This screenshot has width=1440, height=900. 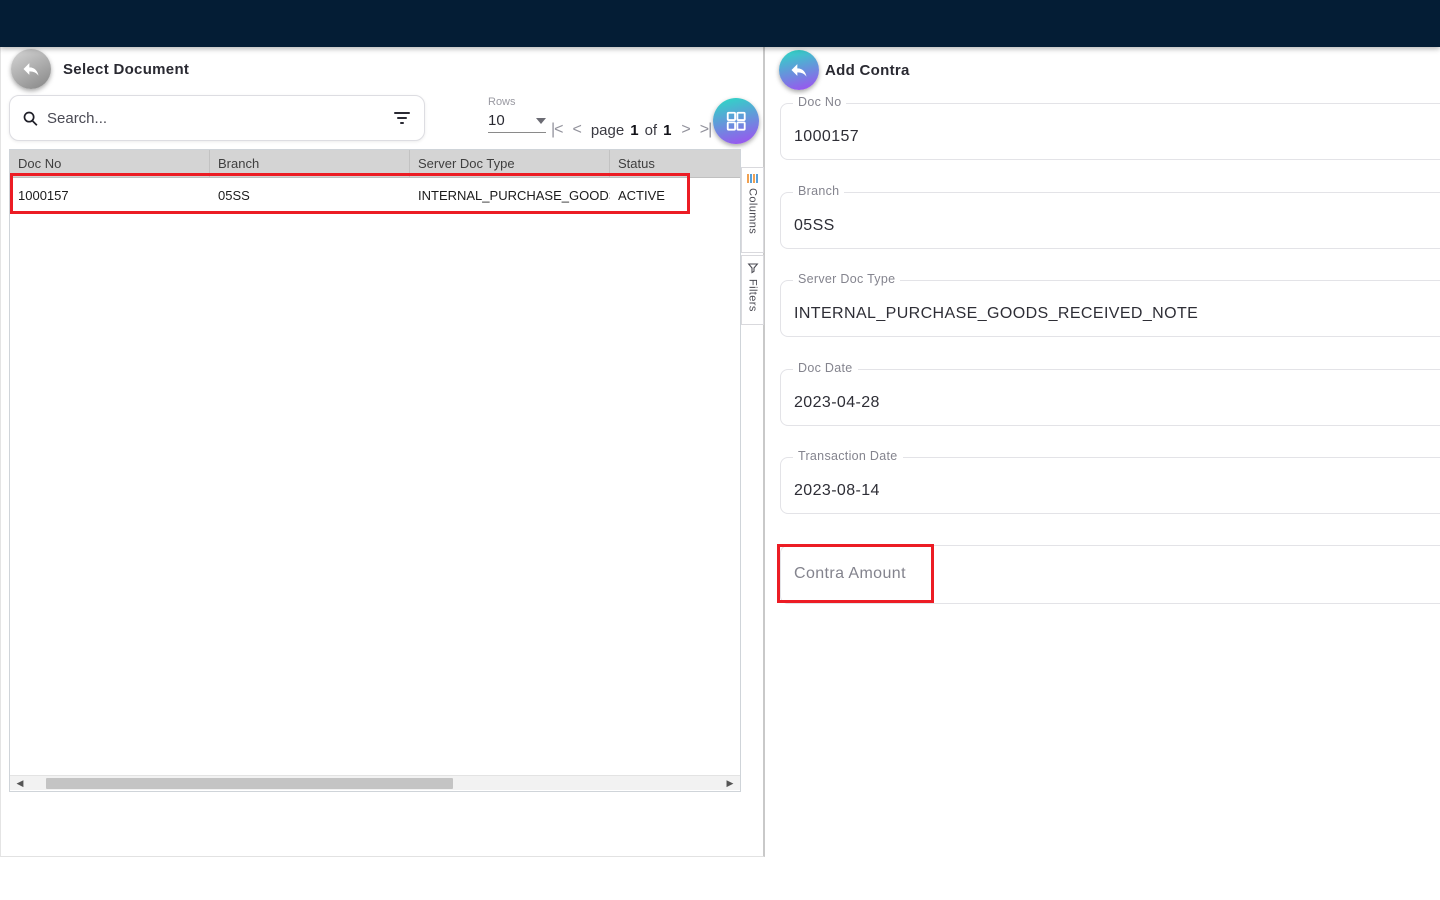 I want to click on columns-icon, so click(x=752, y=178).